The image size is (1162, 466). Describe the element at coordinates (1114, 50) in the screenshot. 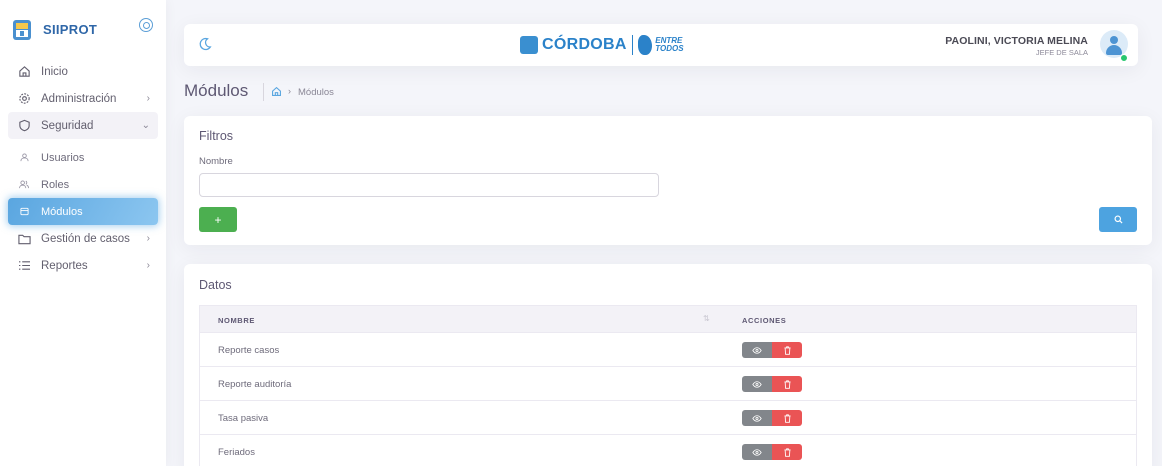

I see `avatar-body` at that location.